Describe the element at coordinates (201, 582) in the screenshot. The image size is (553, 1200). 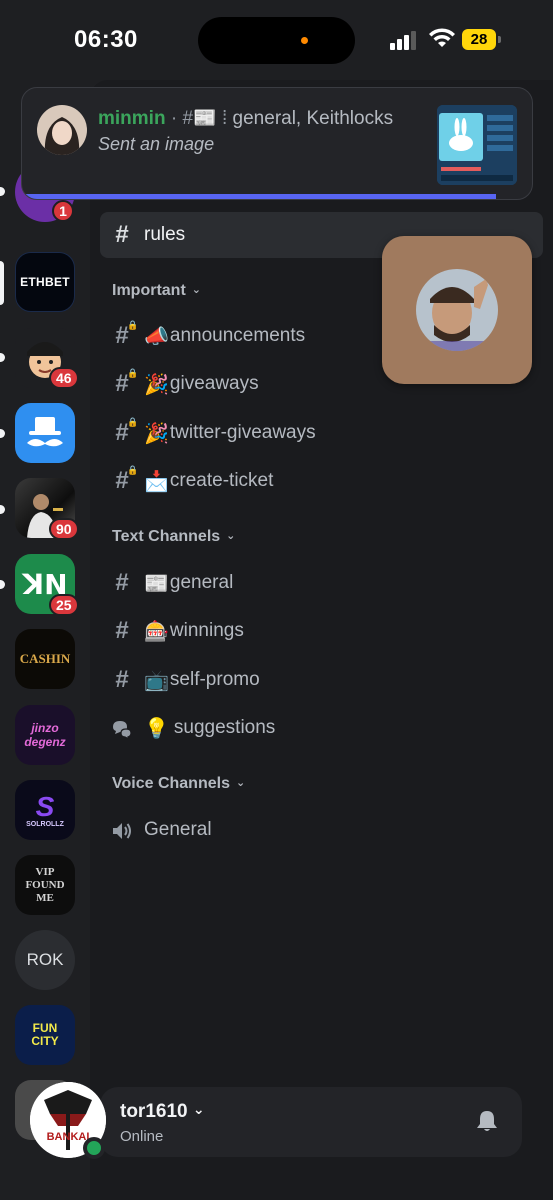
I see `channel-name: general` at that location.